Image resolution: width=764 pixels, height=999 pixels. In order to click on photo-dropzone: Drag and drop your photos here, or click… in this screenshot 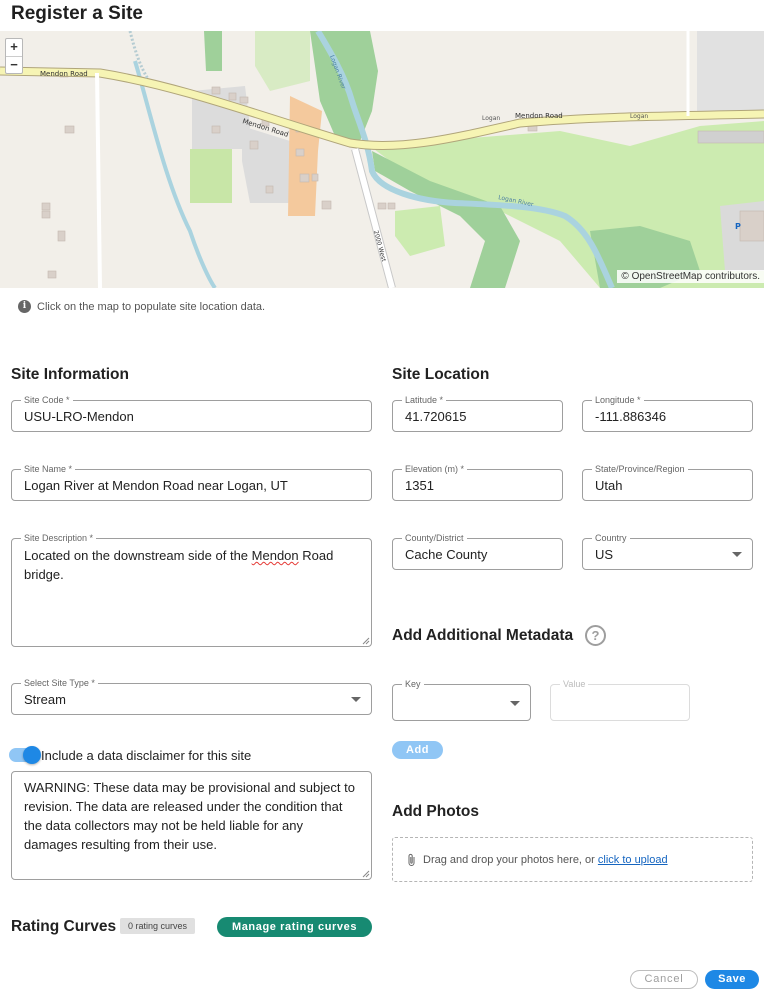, I will do `click(572, 859)`.